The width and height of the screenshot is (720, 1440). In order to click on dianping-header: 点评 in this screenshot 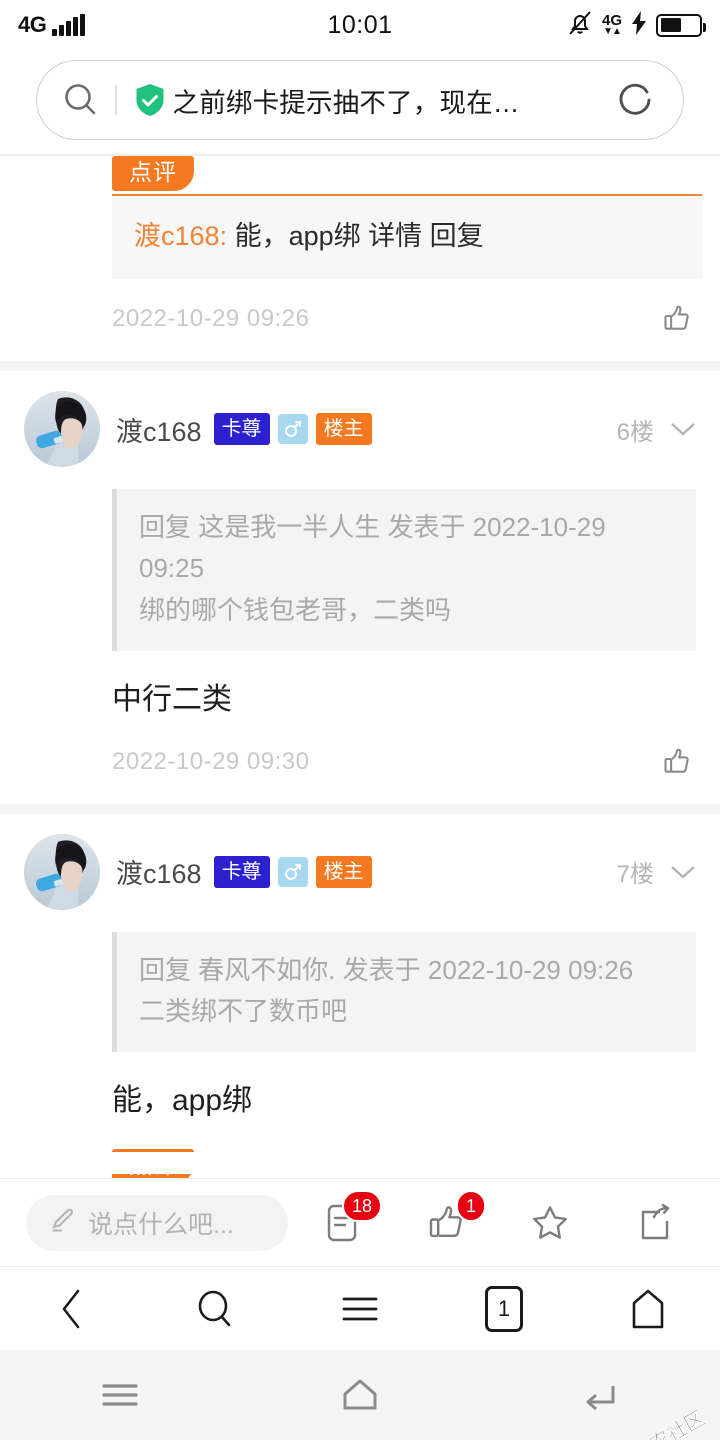, I will do `click(416, 175)`.